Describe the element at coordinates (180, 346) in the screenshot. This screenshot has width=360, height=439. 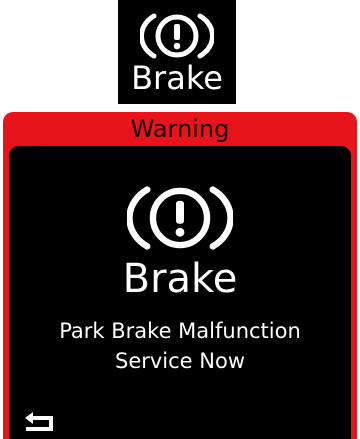
I see `warning-message: Park Brake Malfunction Service Now` at that location.